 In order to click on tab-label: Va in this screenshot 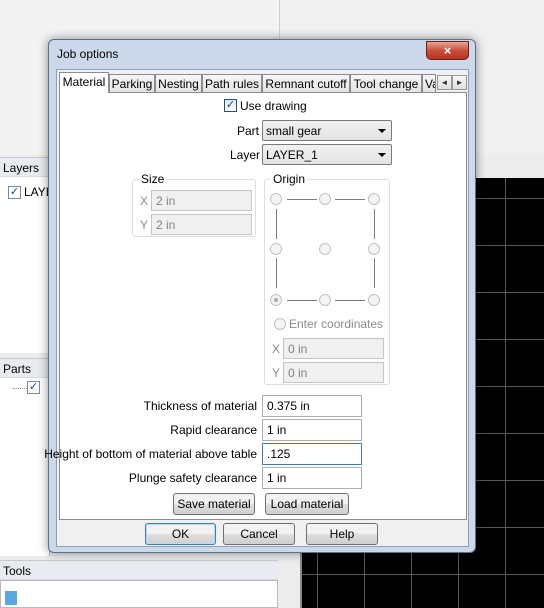, I will do `click(430, 84)`.